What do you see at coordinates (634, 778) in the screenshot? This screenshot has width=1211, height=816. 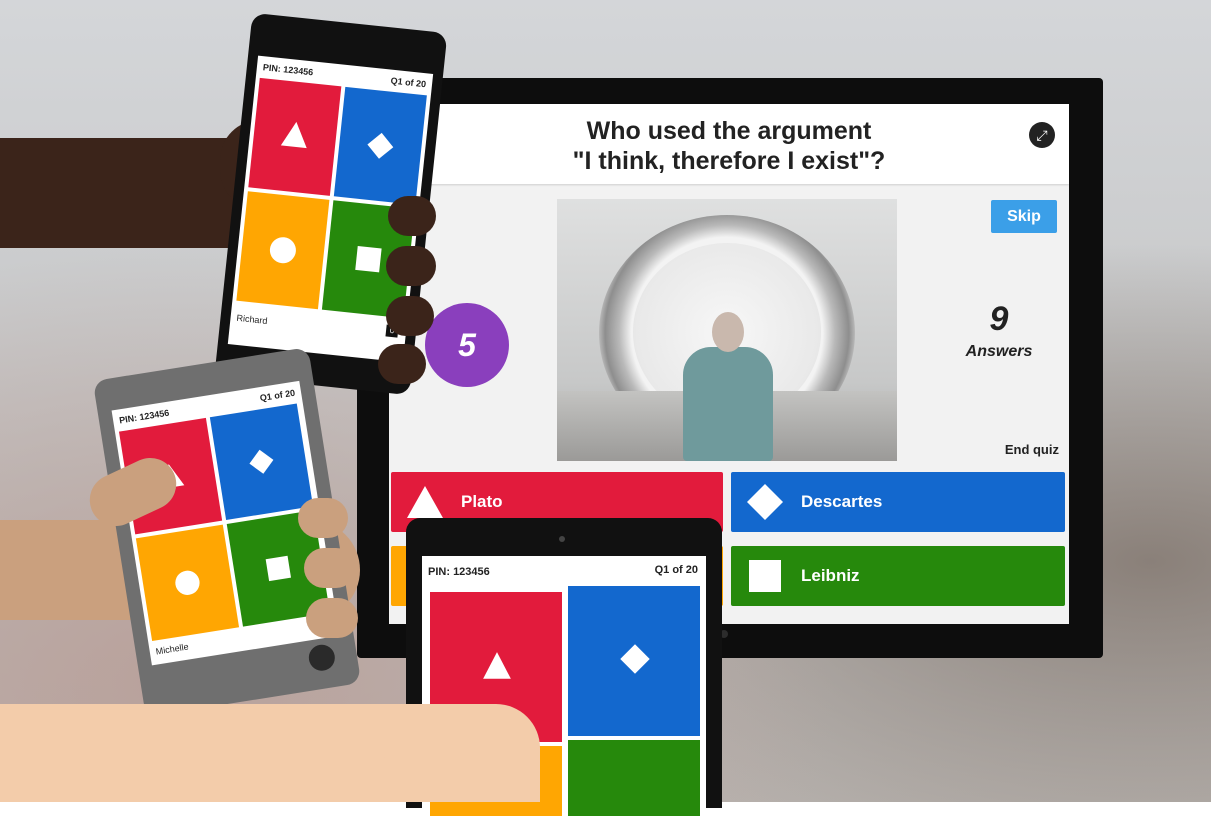 I see `tile-square` at bounding box center [634, 778].